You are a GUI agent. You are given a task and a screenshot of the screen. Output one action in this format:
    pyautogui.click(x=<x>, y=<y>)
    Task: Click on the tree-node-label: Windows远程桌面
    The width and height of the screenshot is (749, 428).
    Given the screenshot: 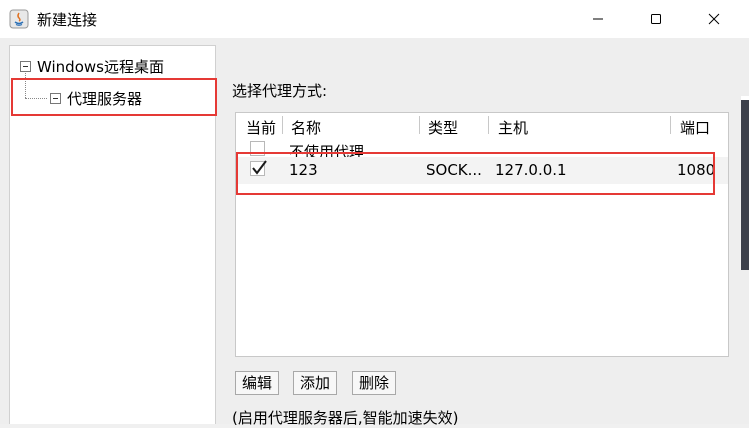 What is the action you would take?
    pyautogui.click(x=100, y=67)
    